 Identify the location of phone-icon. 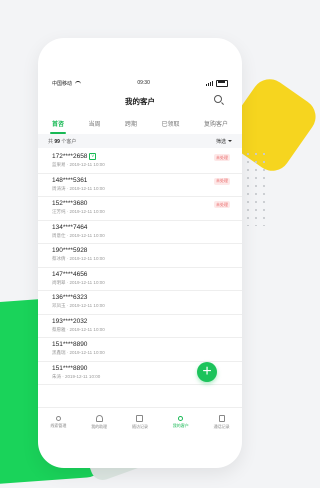
(221, 418).